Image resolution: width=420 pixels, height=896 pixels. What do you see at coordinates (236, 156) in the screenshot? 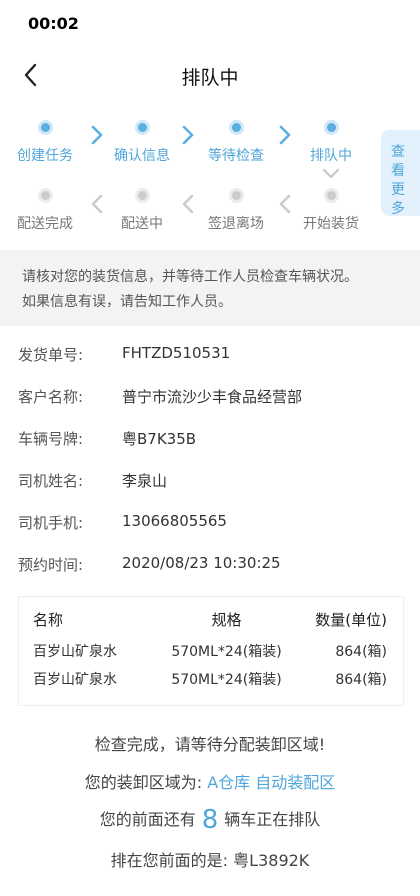
I see `step-label: 等待检查` at bounding box center [236, 156].